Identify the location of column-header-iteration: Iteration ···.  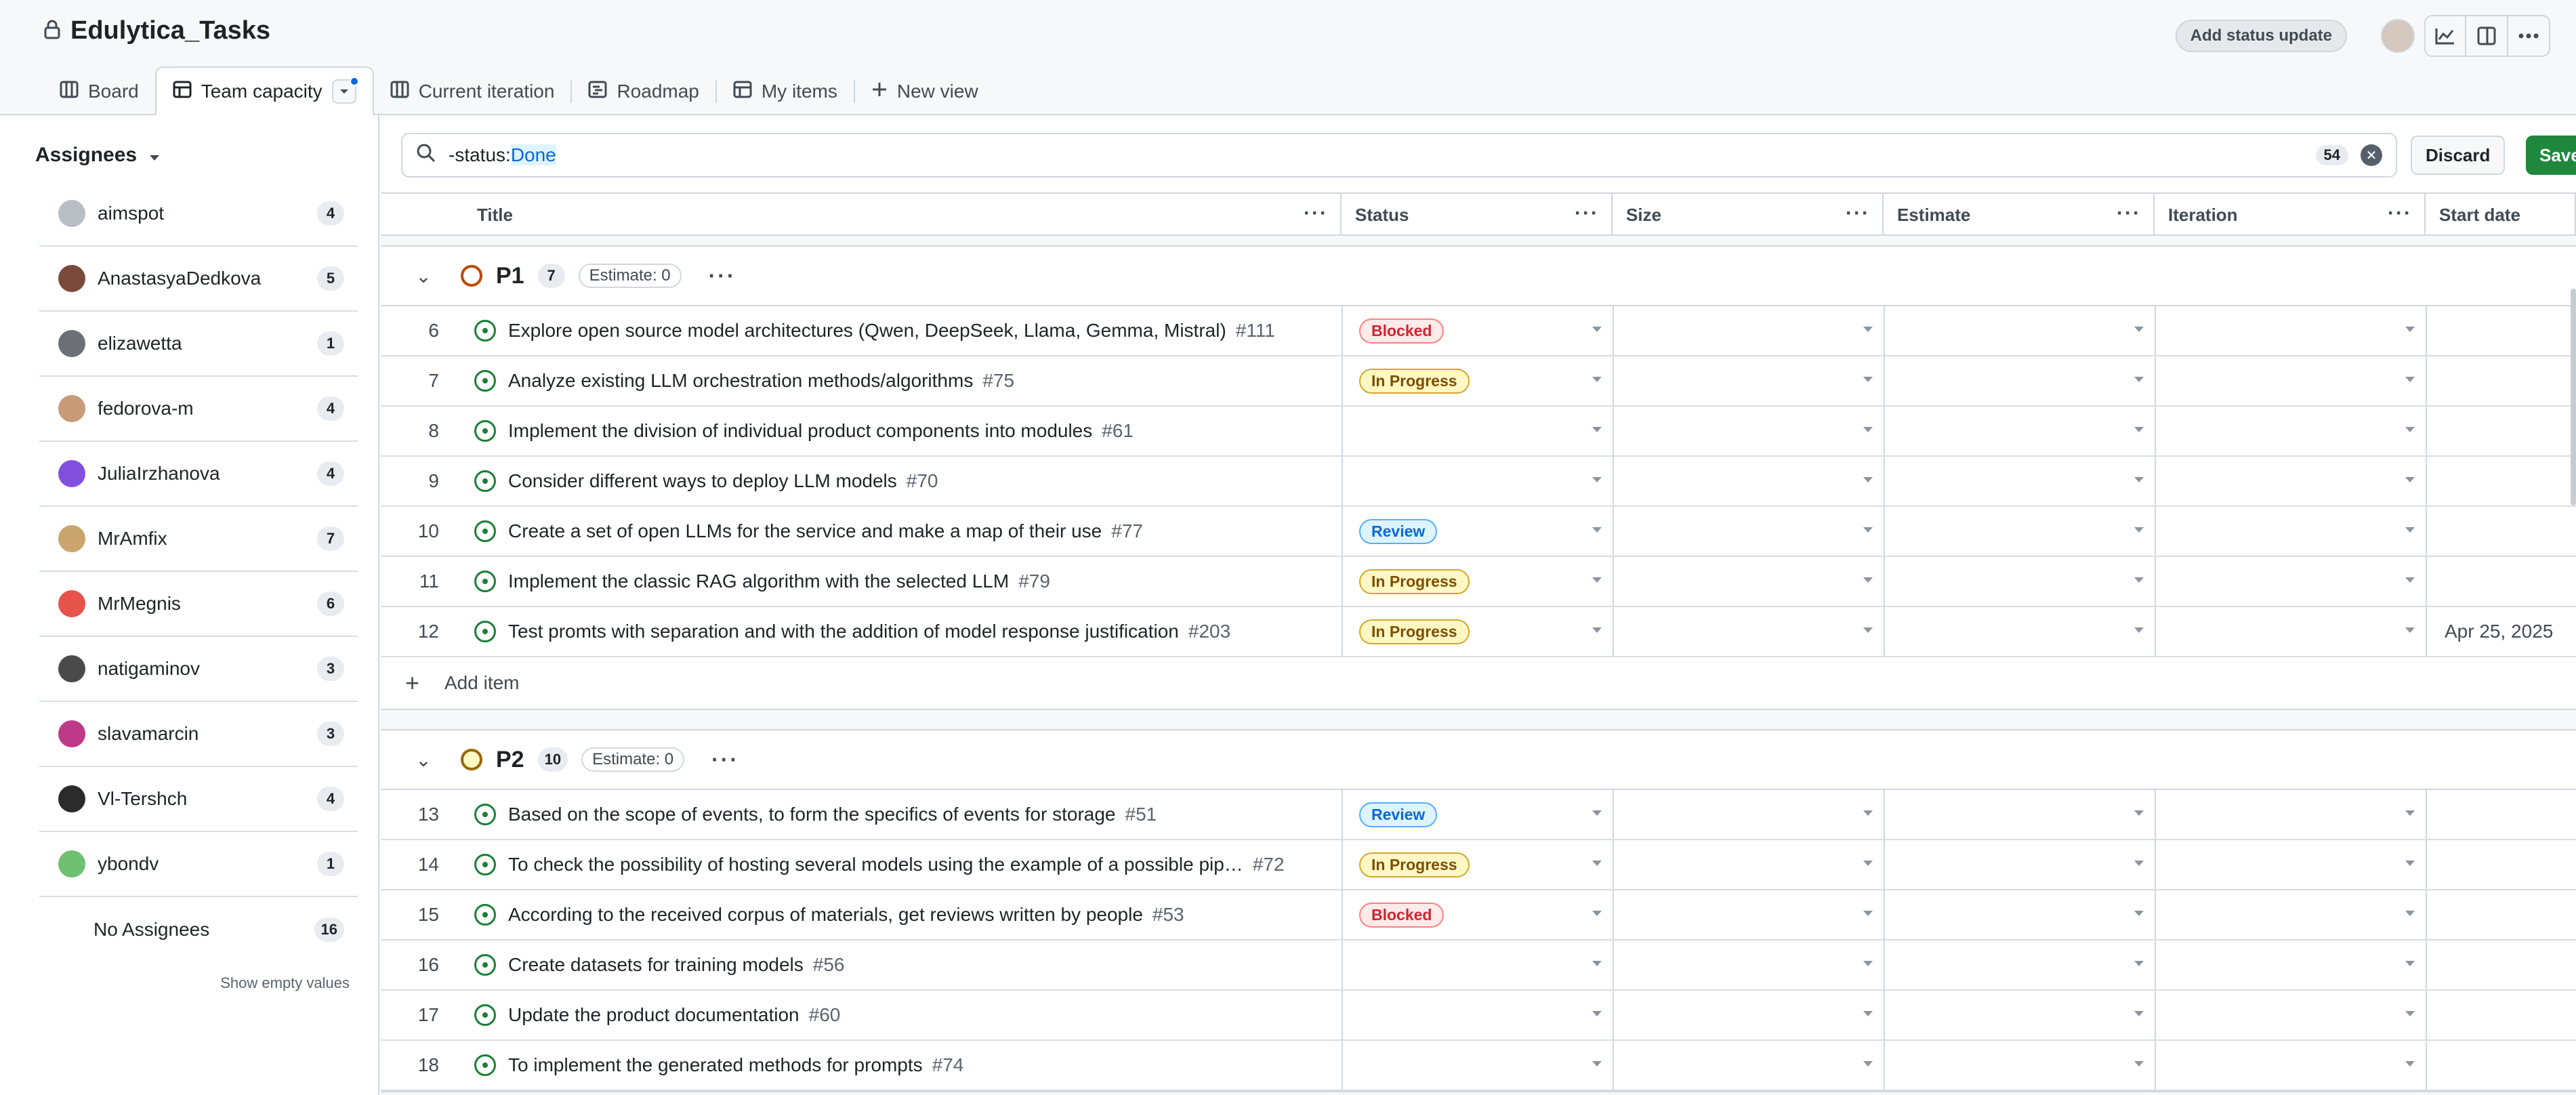
(2290, 215).